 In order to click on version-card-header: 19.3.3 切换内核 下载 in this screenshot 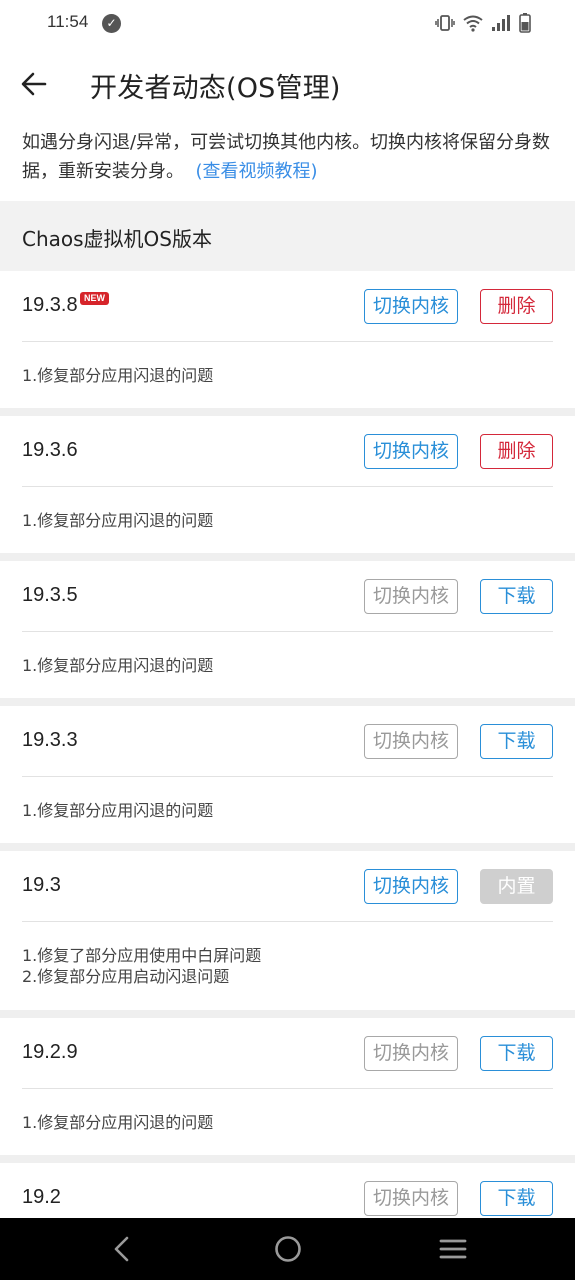, I will do `click(287, 741)`.